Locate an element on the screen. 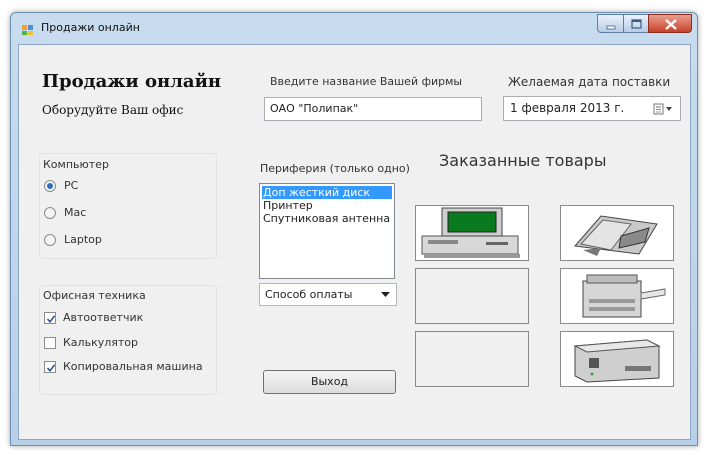 The image size is (708, 455). minimize-icon is located at coordinates (611, 27).